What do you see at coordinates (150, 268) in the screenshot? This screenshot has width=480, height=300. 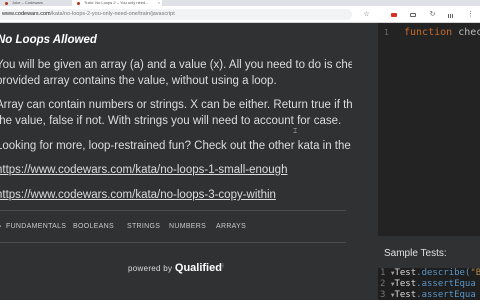 I see `powered-by-label: powered by` at bounding box center [150, 268].